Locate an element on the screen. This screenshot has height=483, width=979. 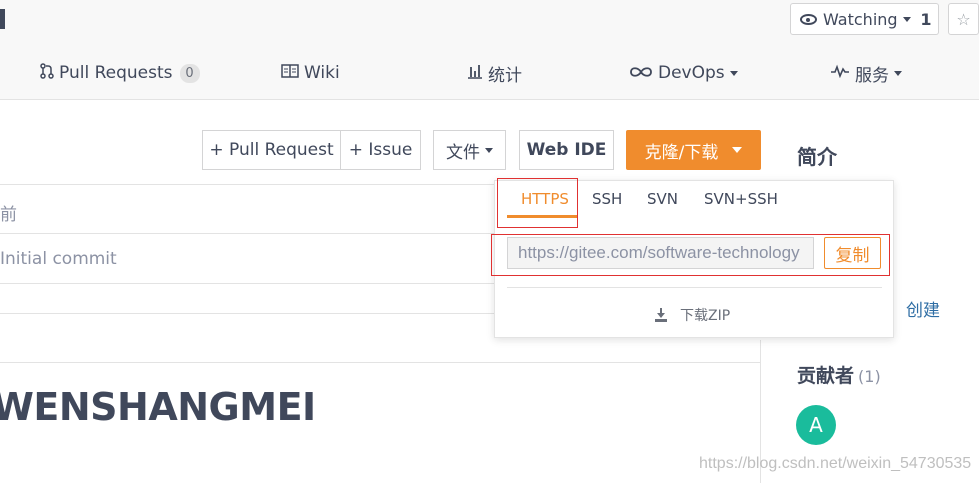
download-icon is located at coordinates (661, 315).